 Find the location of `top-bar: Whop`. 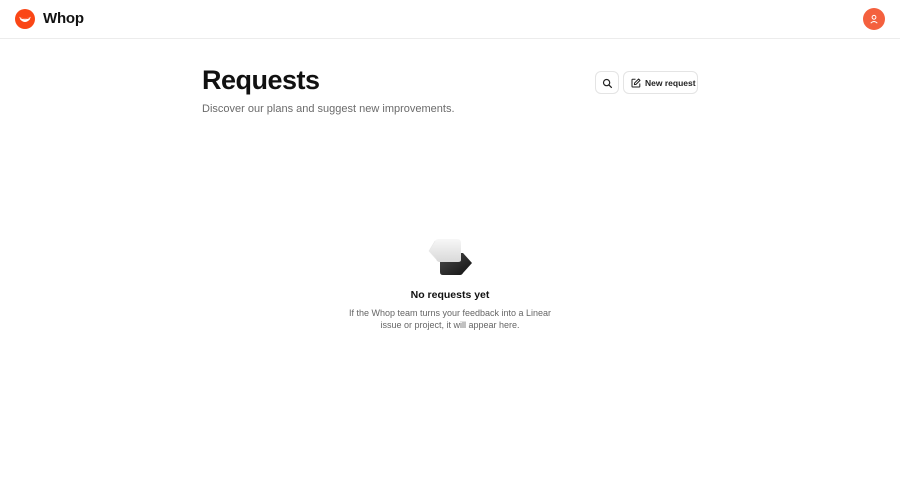

top-bar: Whop is located at coordinates (450, 19).